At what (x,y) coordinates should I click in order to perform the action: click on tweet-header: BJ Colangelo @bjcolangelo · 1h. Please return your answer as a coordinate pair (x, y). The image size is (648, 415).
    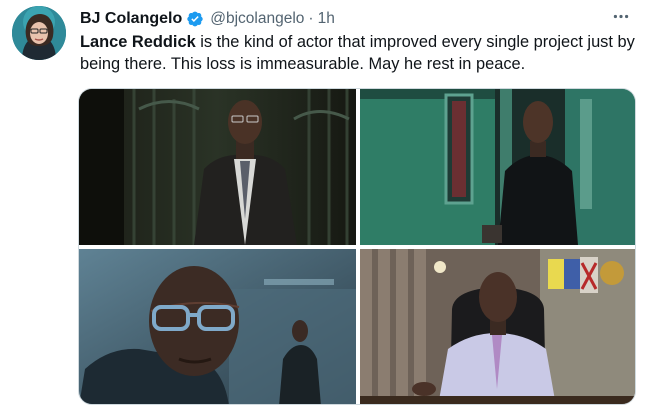
    Looking at the image, I should click on (207, 19).